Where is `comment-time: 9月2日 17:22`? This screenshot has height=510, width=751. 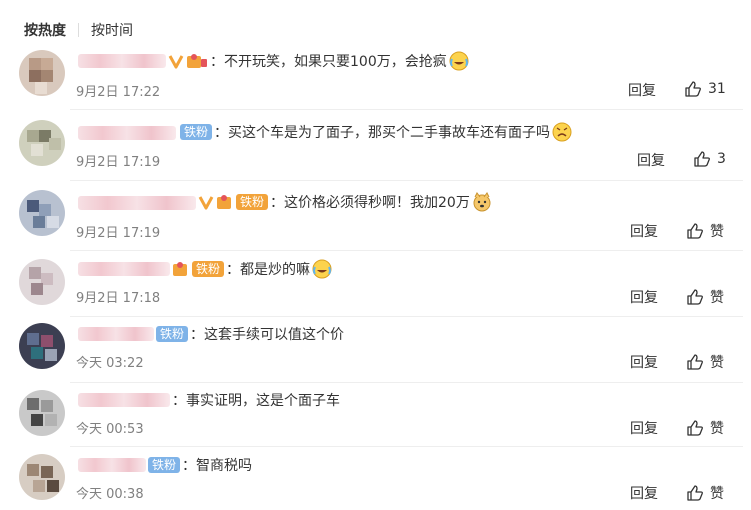 comment-time: 9月2日 17:22 is located at coordinates (118, 92).